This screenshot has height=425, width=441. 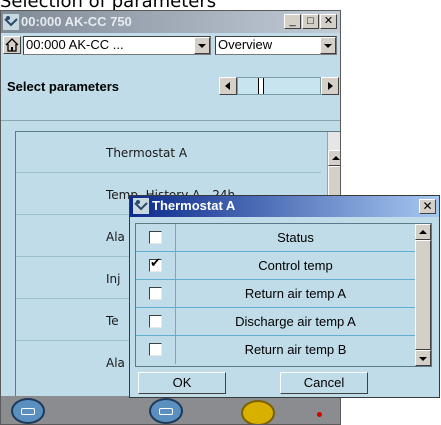 I want to click on checkbox: ✔, so click(x=155, y=264).